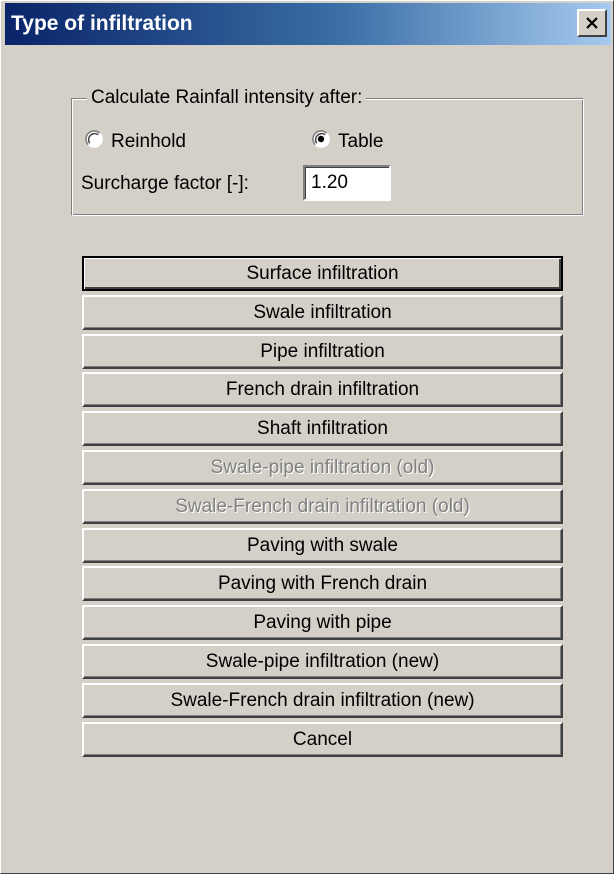  What do you see at coordinates (227, 98) in the screenshot?
I see `rainfall-group-legend: Calculate Rainfall intensity after:` at bounding box center [227, 98].